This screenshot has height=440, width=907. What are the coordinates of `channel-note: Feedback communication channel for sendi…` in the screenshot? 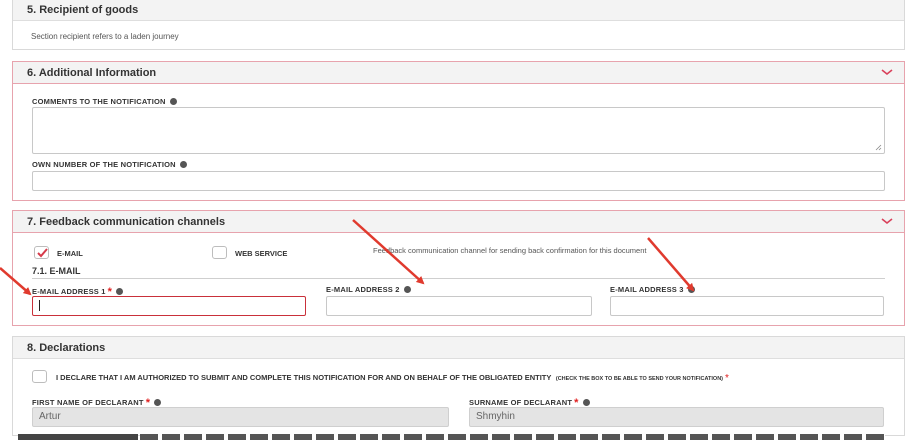 It's located at (510, 250).